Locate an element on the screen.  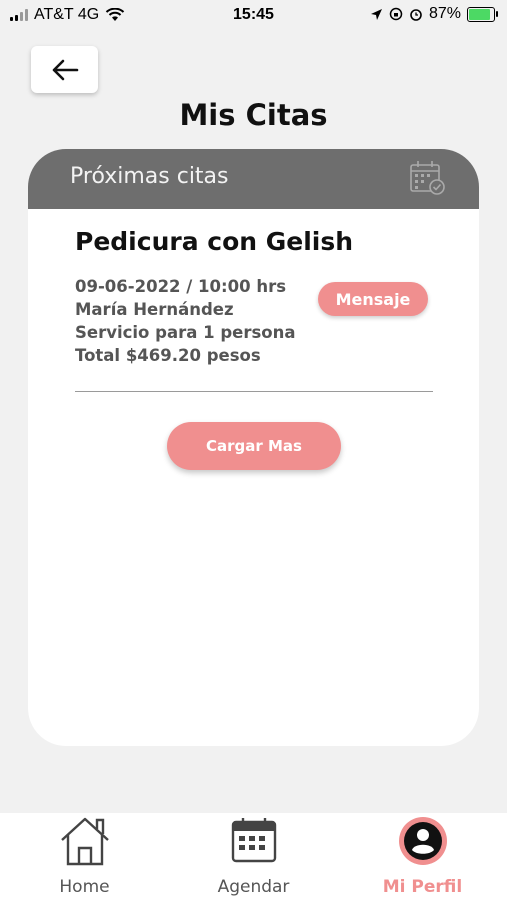
load-more-button: Cargar Mas is located at coordinates (254, 446).